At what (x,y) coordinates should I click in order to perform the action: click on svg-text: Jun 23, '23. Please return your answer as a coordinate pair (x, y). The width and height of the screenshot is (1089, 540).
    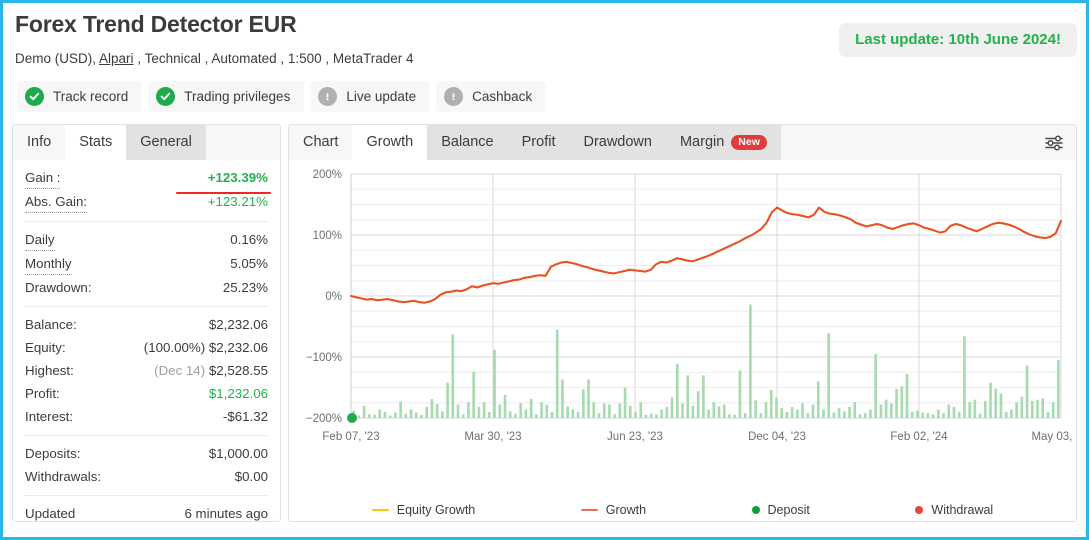
    Looking at the image, I should click on (635, 437).